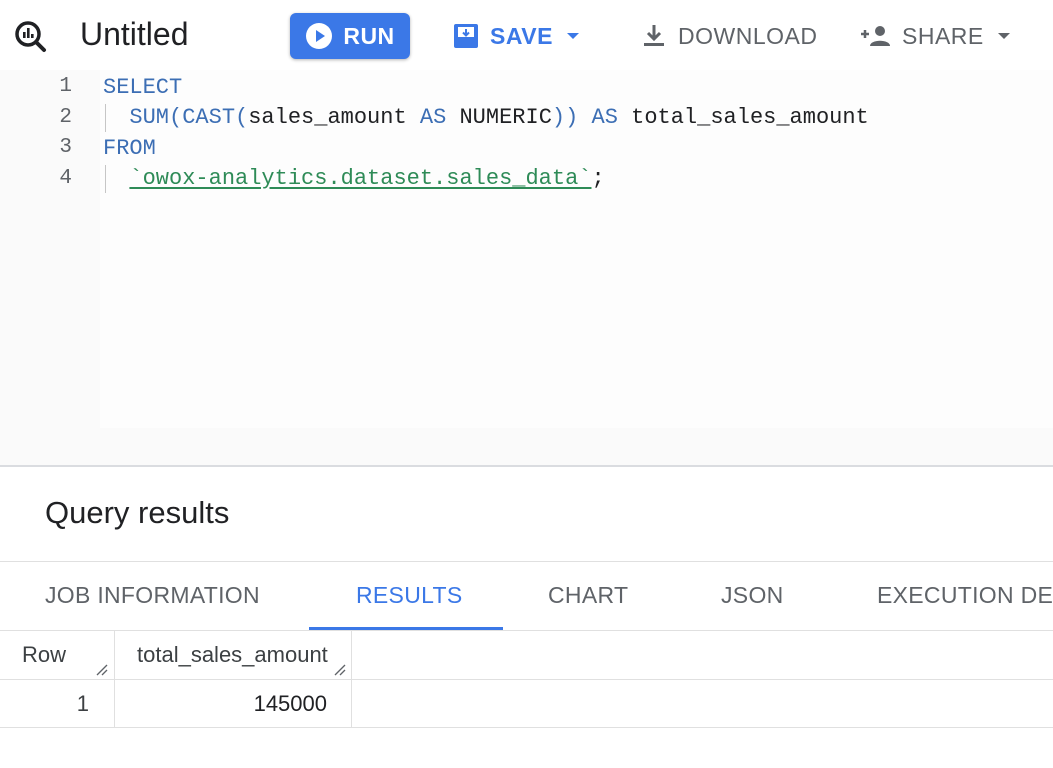 The width and height of the screenshot is (1053, 768). Describe the element at coordinates (65, 86) in the screenshot. I see `line-number: 1` at that location.